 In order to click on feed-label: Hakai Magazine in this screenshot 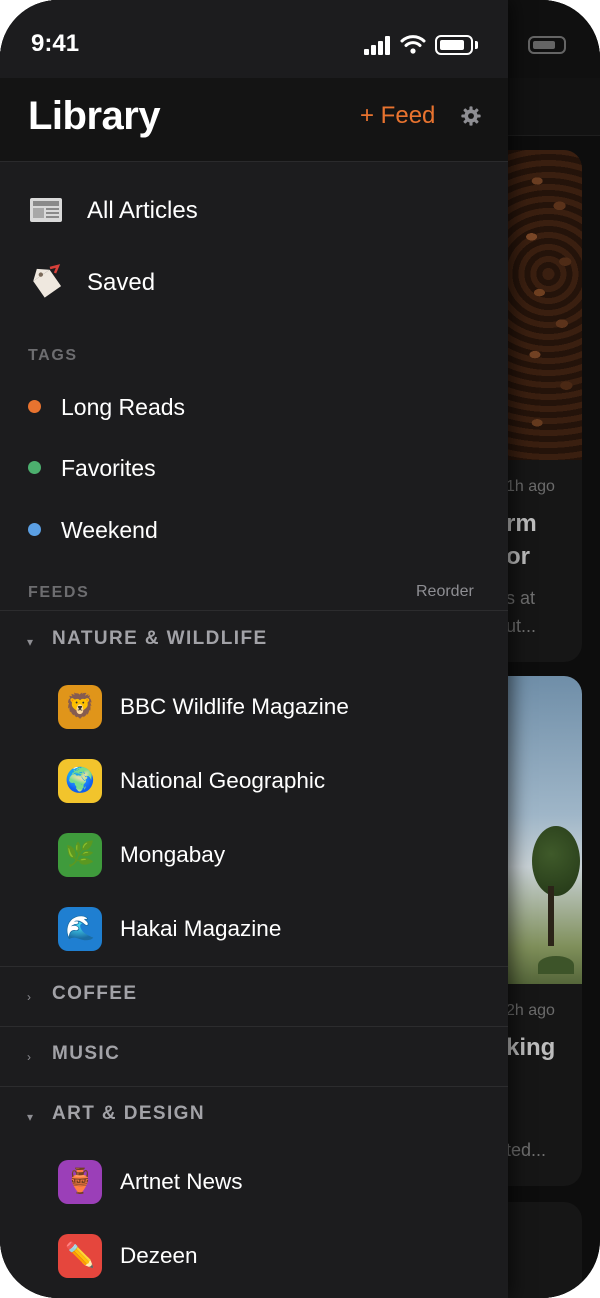, I will do `click(201, 928)`.